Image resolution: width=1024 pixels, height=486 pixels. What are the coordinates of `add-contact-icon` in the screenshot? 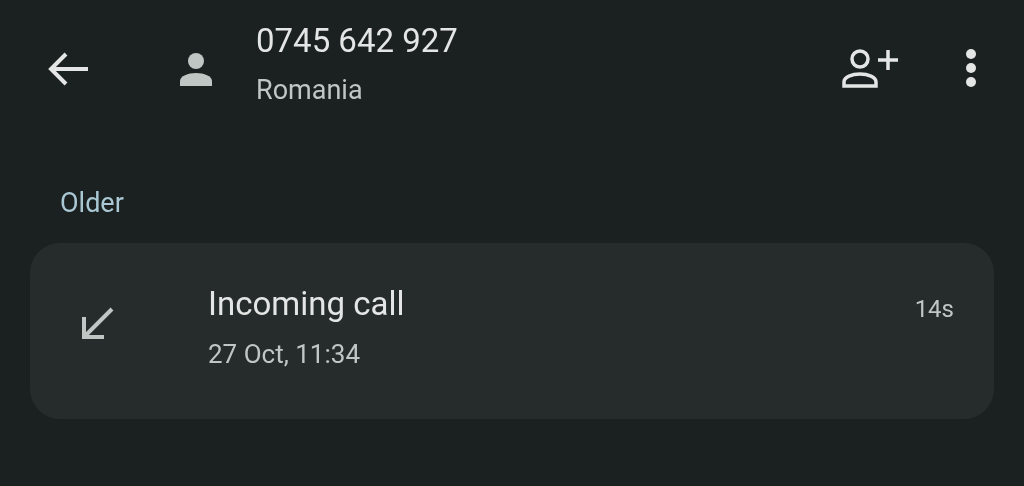 It's located at (871, 68).